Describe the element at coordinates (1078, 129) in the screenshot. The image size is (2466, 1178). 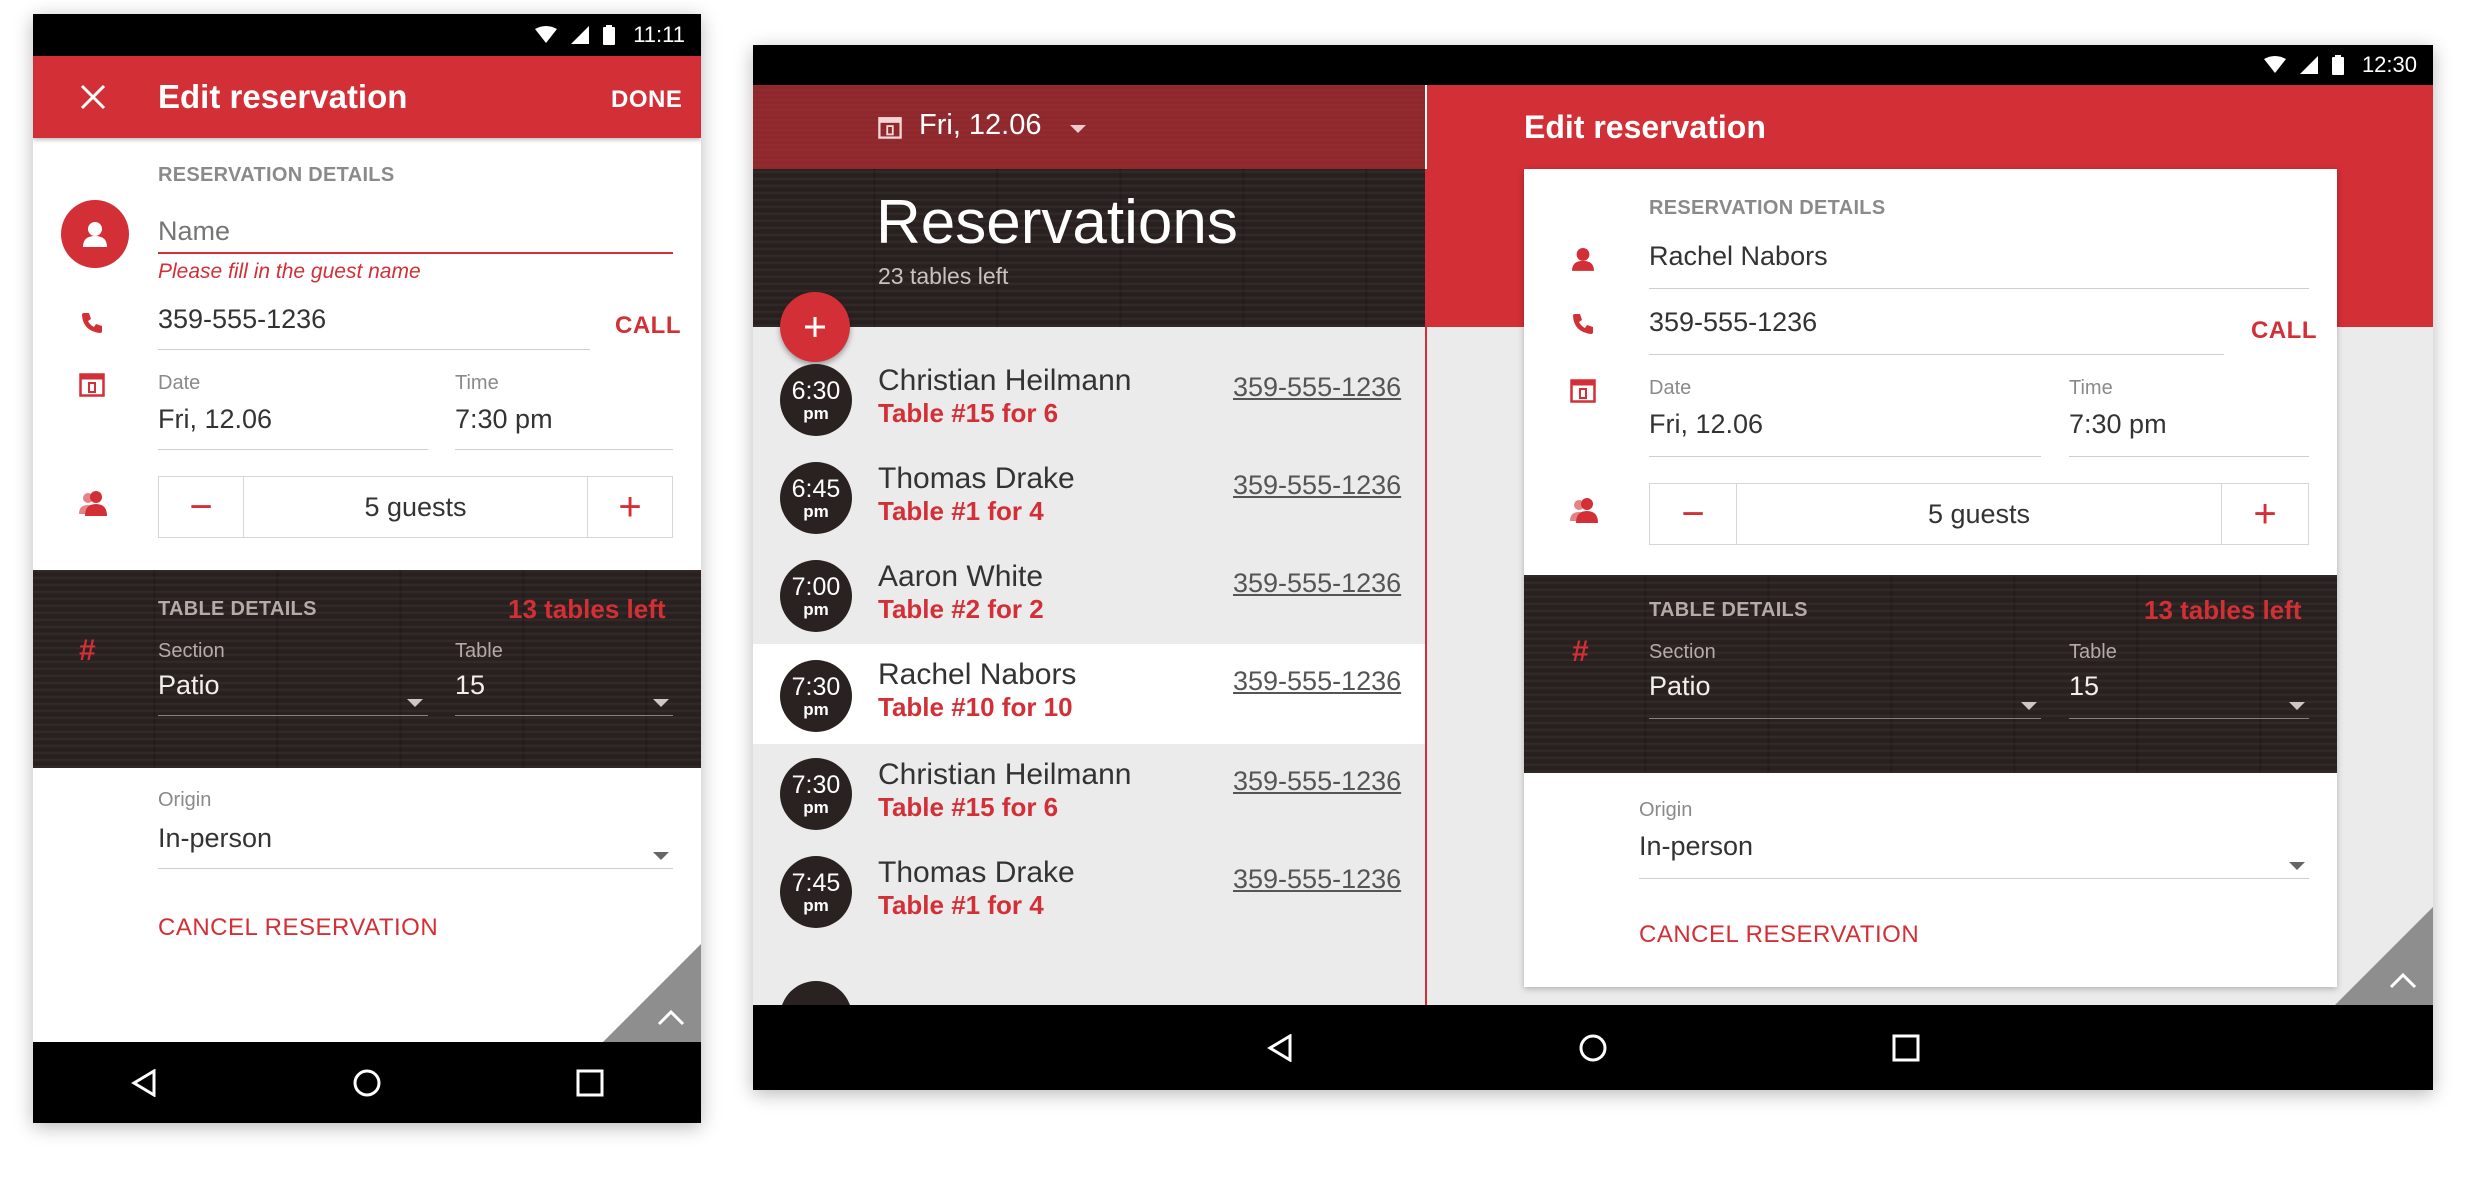
I see `date-dropdown-icon` at that location.